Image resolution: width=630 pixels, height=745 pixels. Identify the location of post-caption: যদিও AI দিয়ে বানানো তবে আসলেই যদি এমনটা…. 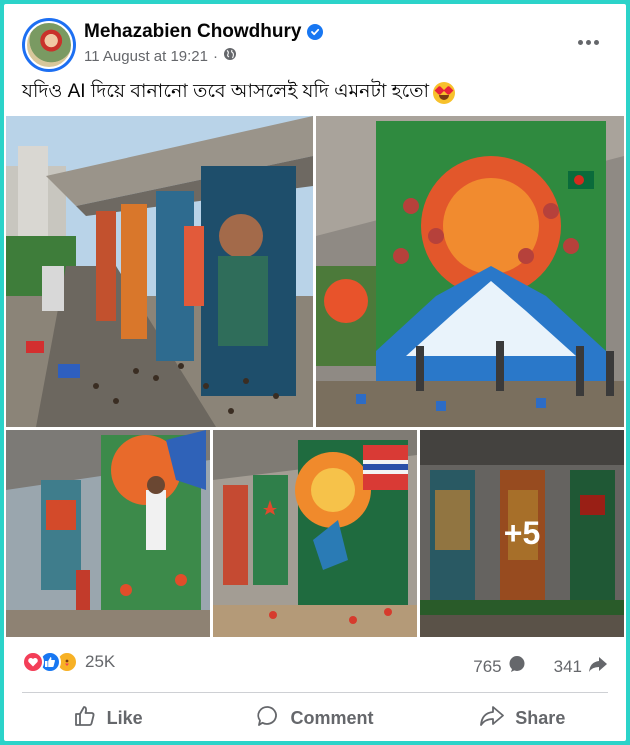
(238, 93).